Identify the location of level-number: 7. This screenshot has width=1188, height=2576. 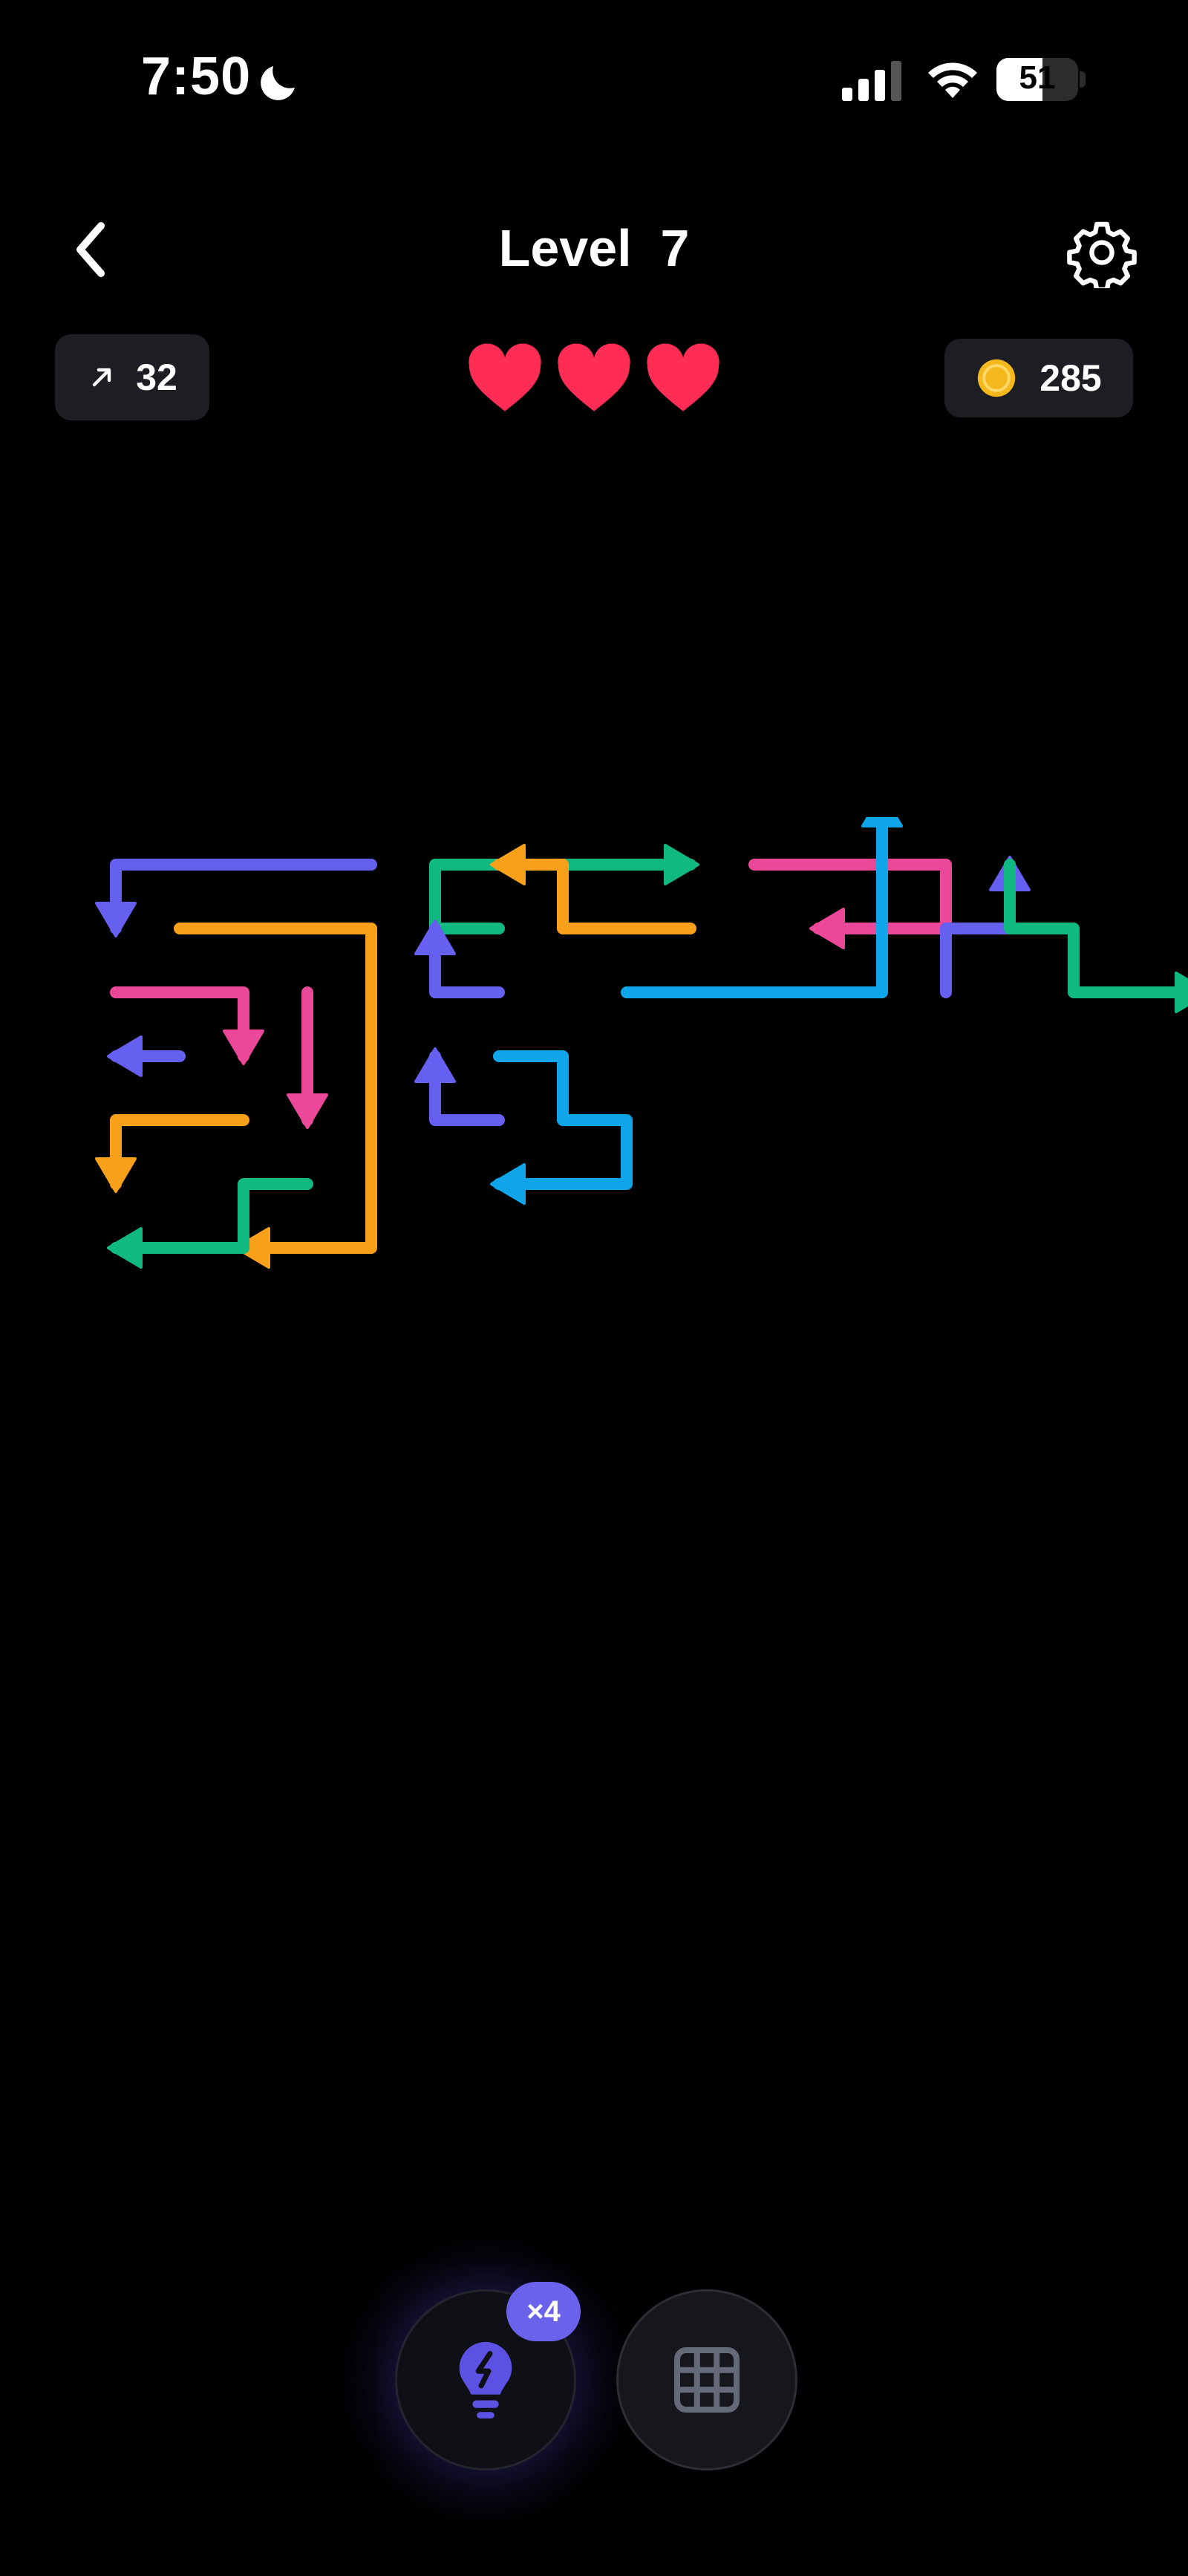
(675, 248).